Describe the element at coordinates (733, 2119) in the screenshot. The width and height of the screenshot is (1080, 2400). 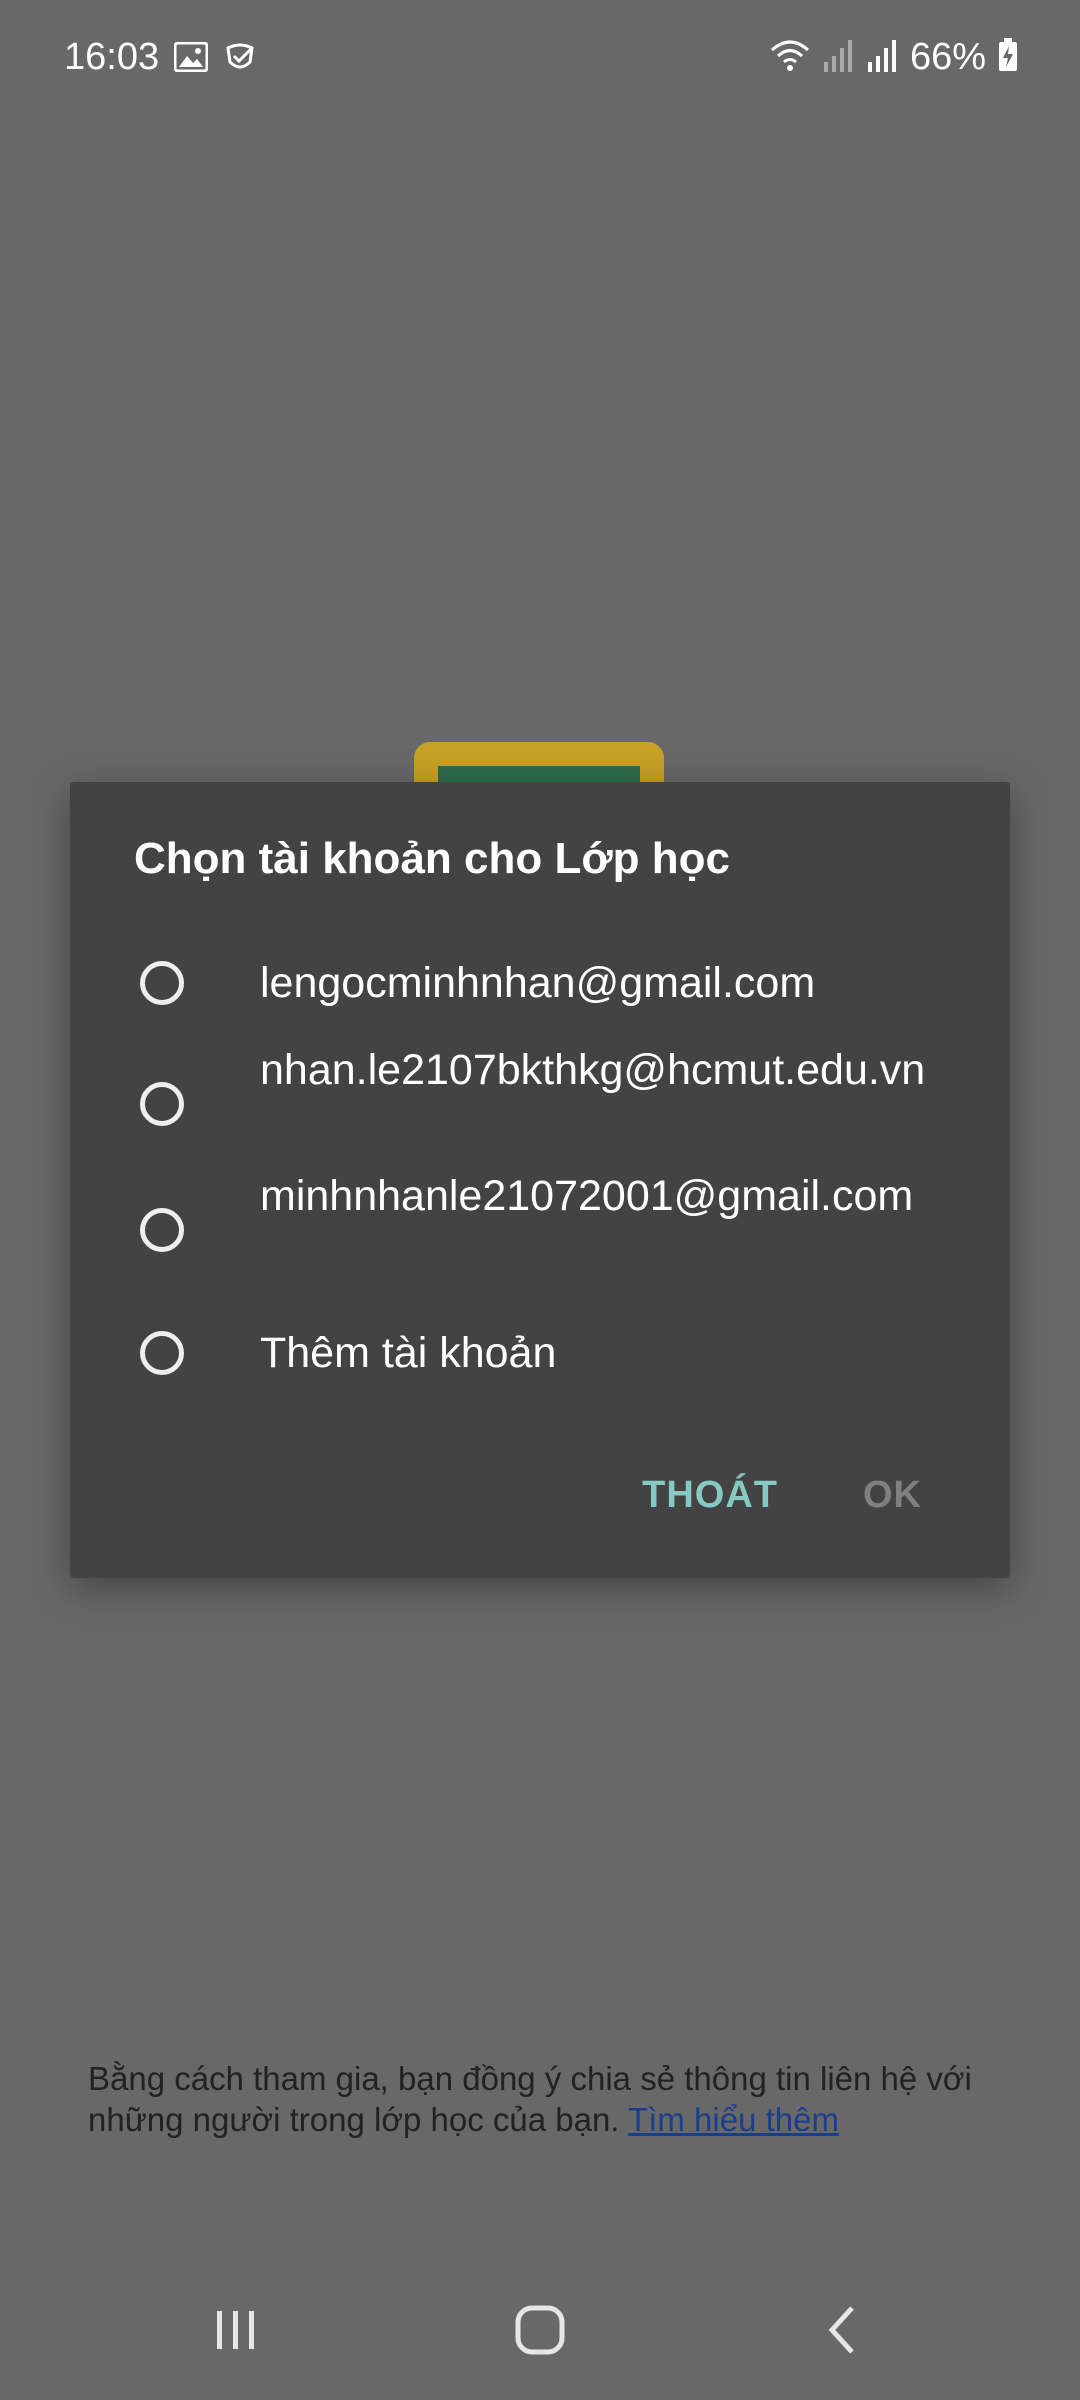
I see `learn-more-link: Tìm hiểu thêm` at that location.